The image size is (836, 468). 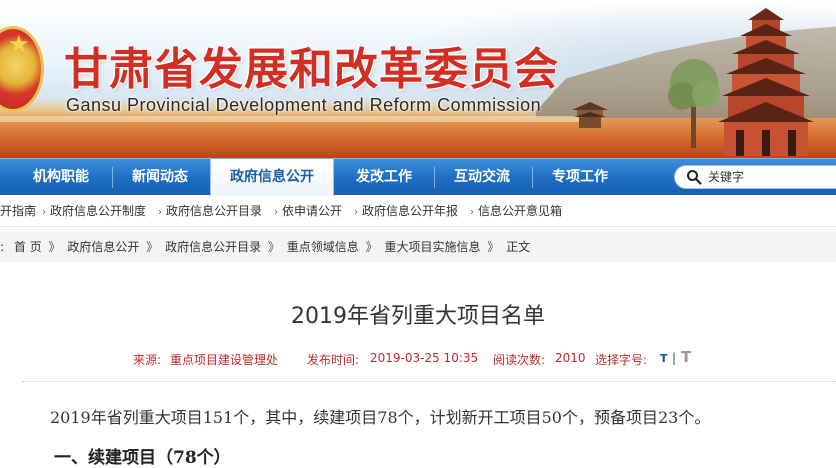 I want to click on section-heading: 一、续建项目（78个）, so click(x=142, y=458).